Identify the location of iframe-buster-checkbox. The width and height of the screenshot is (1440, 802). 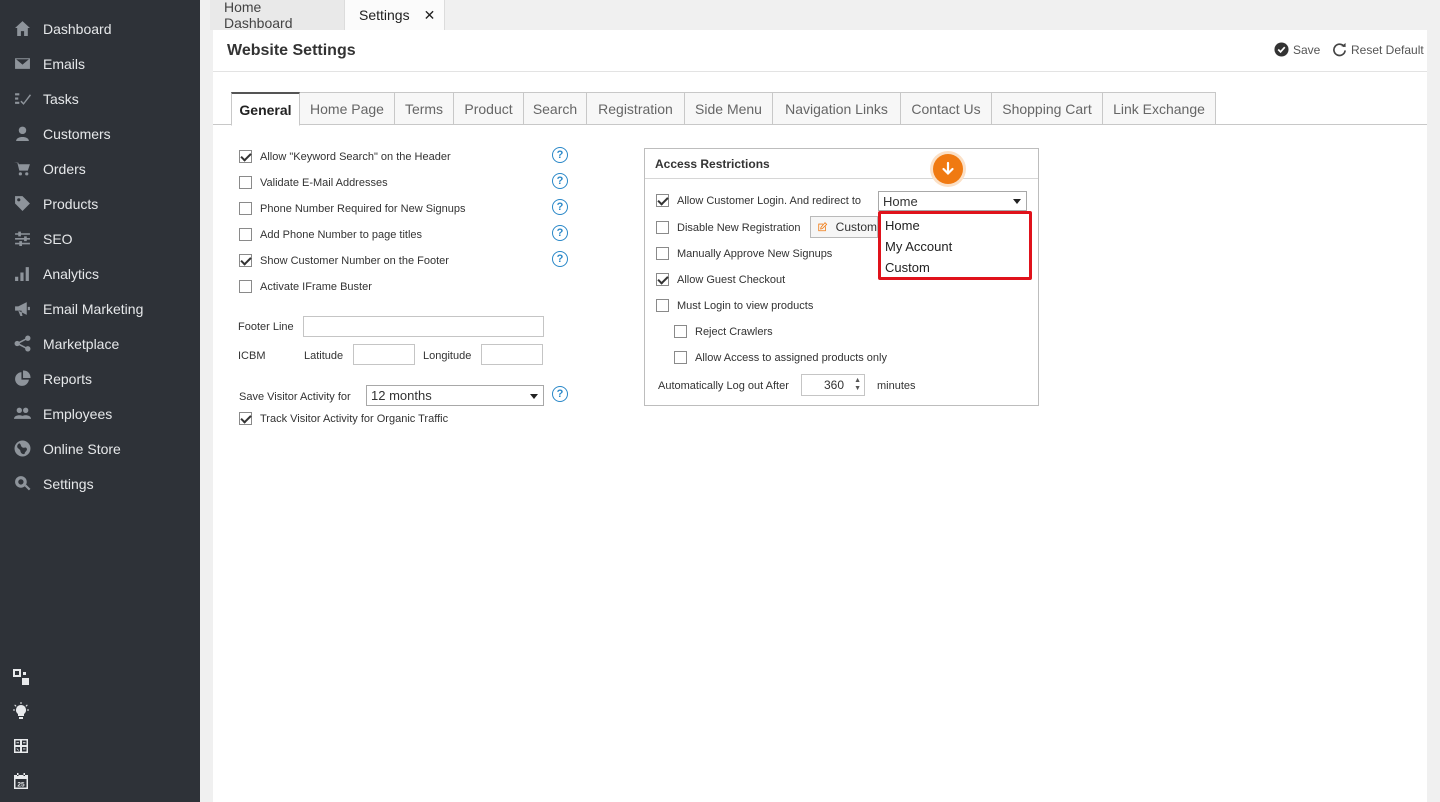
(245, 286).